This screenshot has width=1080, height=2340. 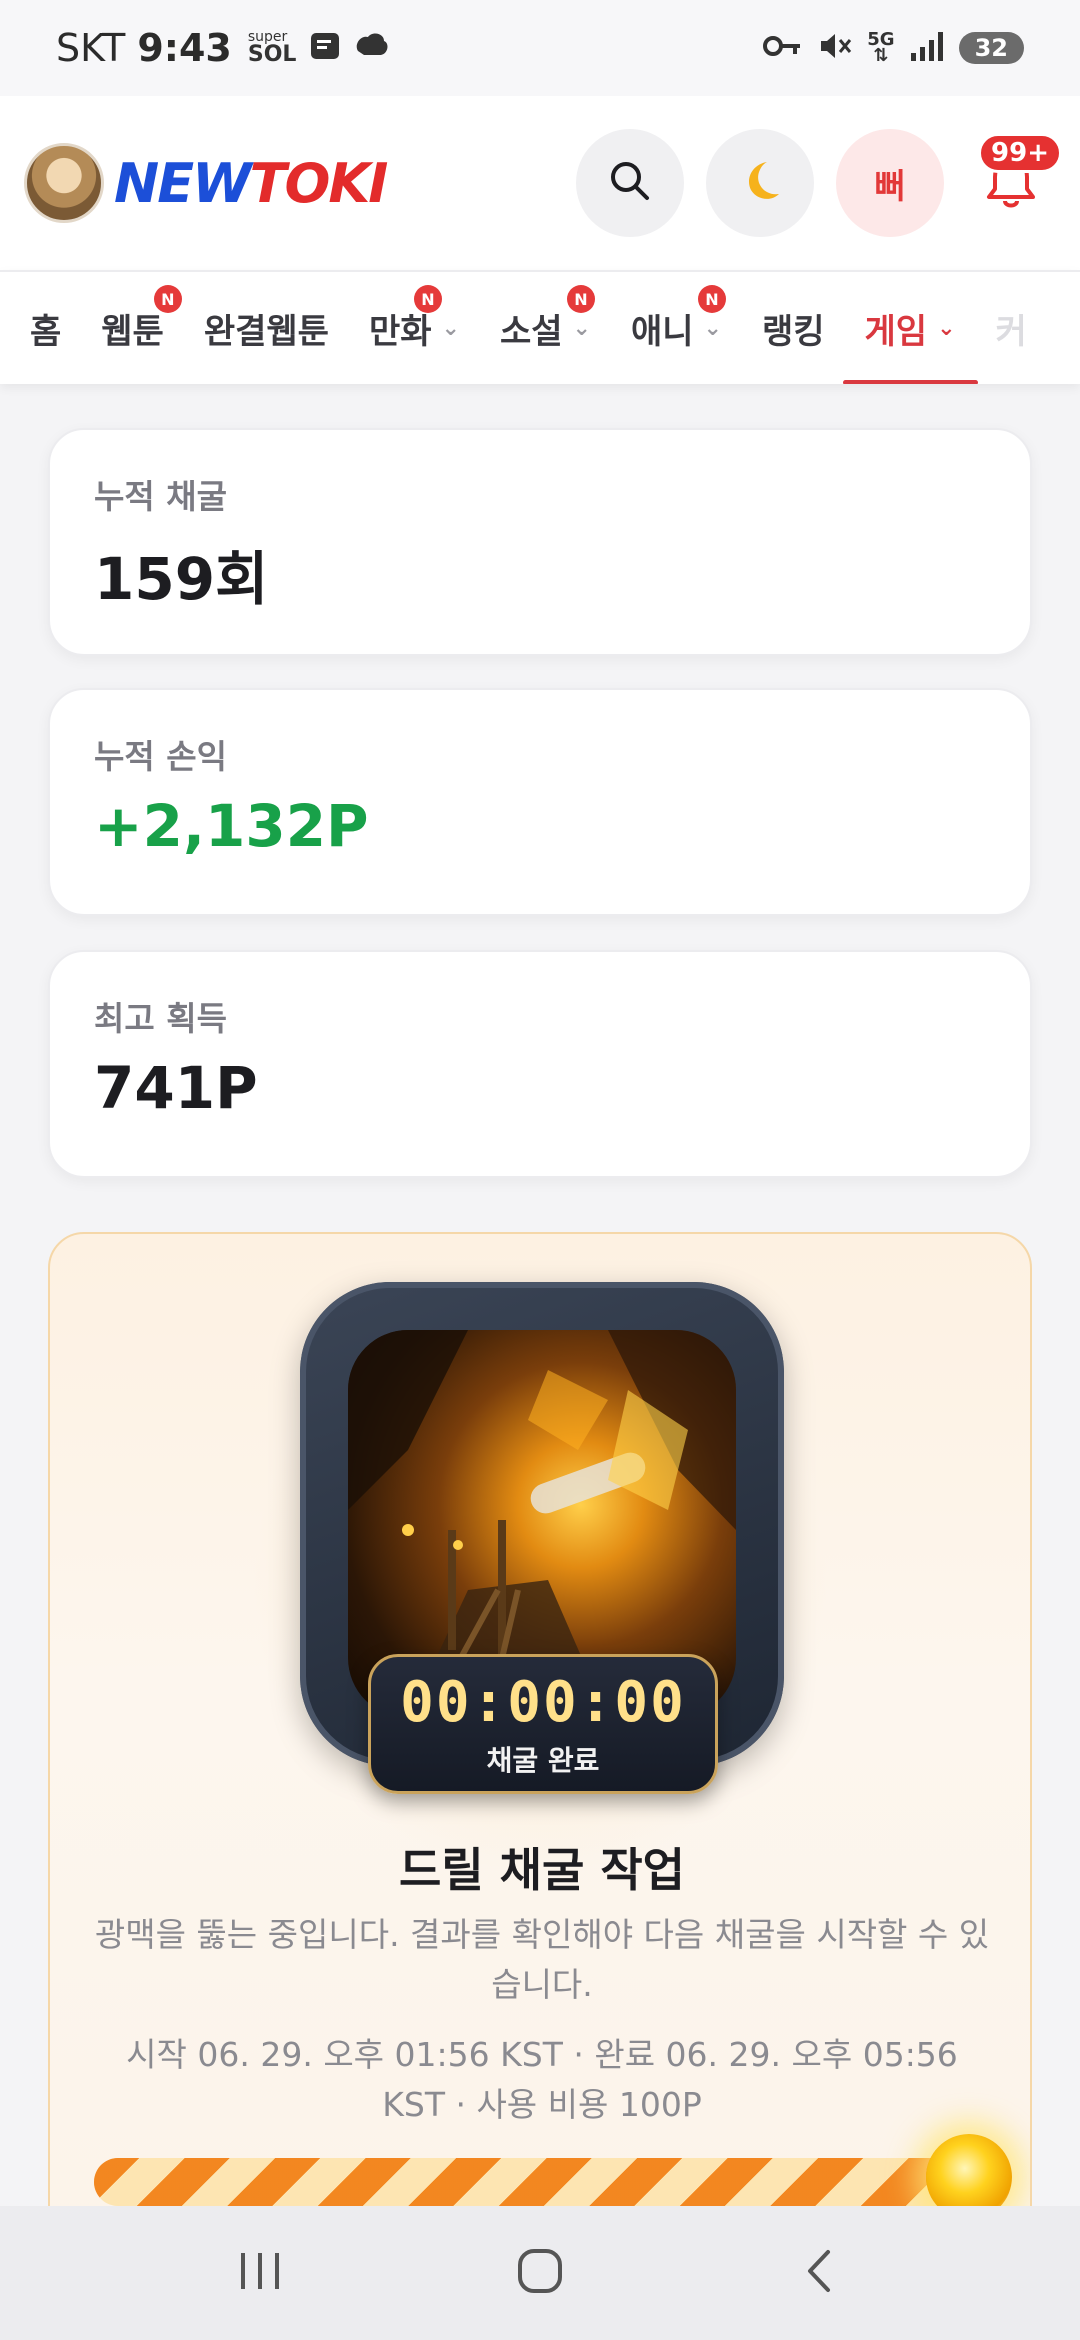 I want to click on mining-progress-bar, so click(x=539, y=2182).